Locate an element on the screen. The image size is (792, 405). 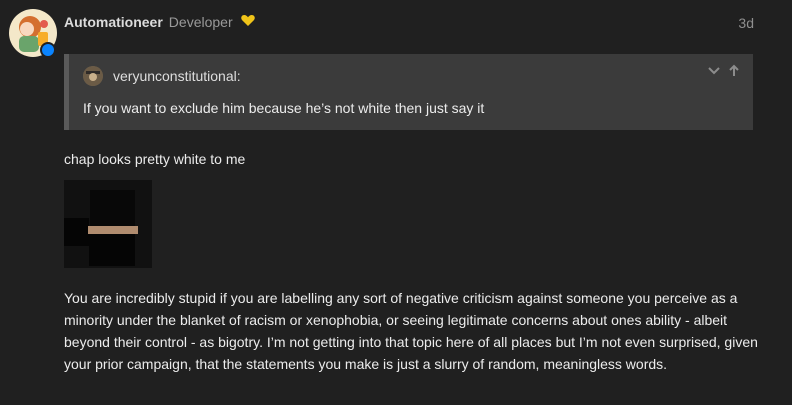
quote-avatar is located at coordinates (93, 76).